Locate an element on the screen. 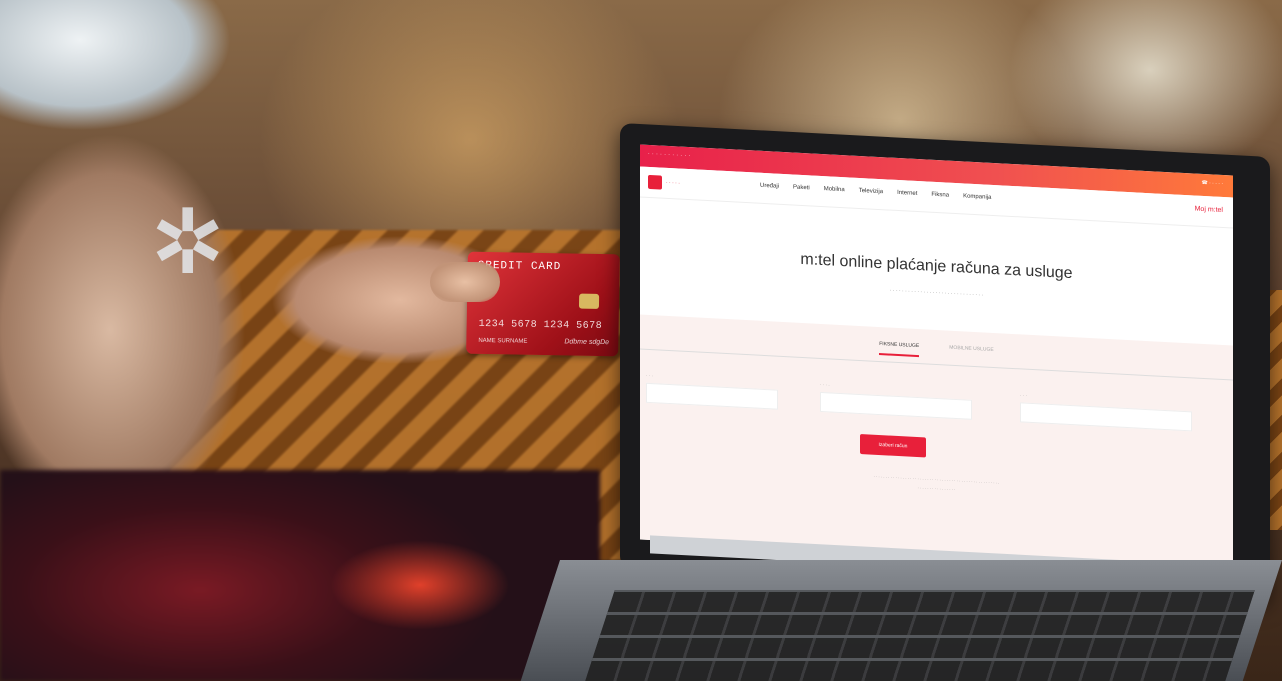 This screenshot has width=1282, height=681. tab-mobilne-usluge: MOBILNE USLUGE is located at coordinates (971, 353).